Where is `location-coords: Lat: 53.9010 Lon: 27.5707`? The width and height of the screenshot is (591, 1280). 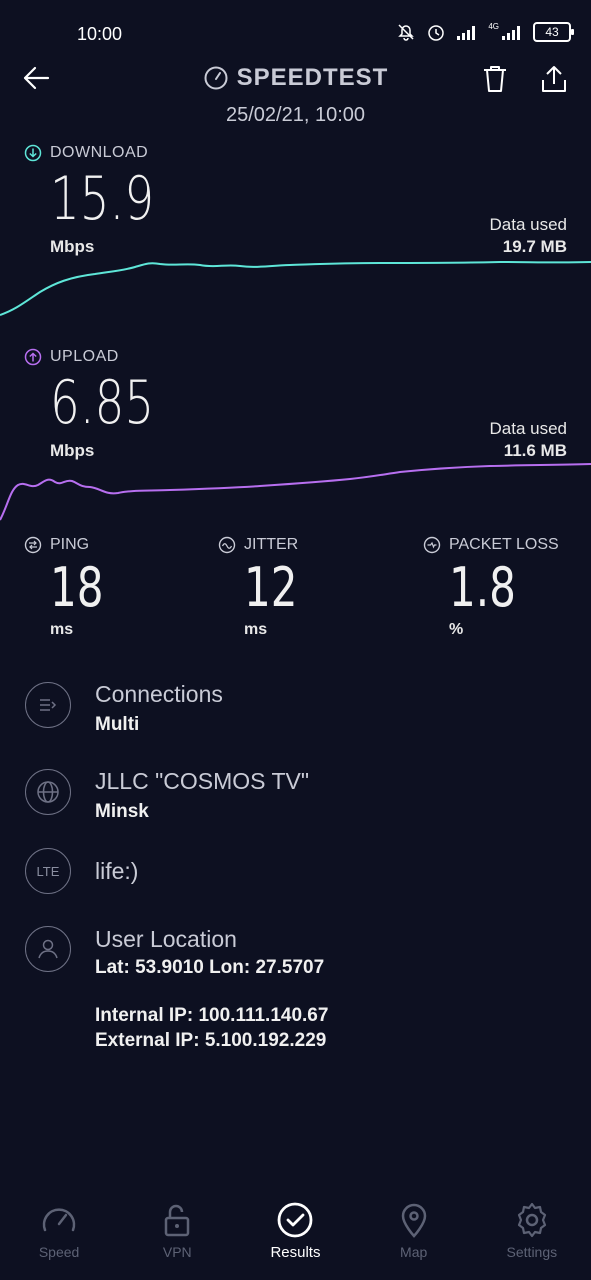 location-coords: Lat: 53.9010 Lon: 27.5707 is located at coordinates (210, 967).